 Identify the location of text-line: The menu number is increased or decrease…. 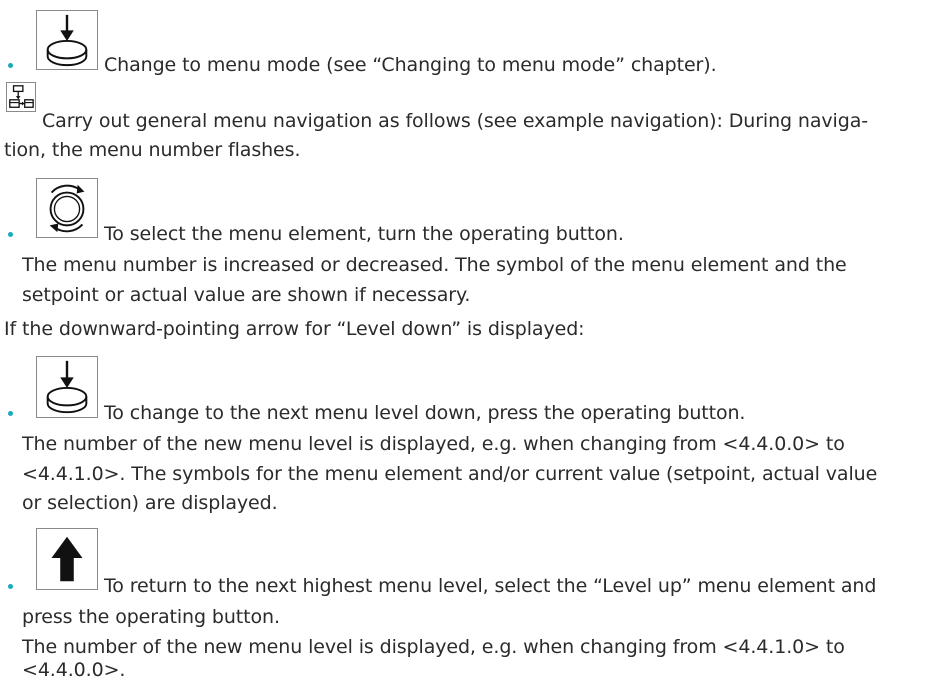
(434, 265).